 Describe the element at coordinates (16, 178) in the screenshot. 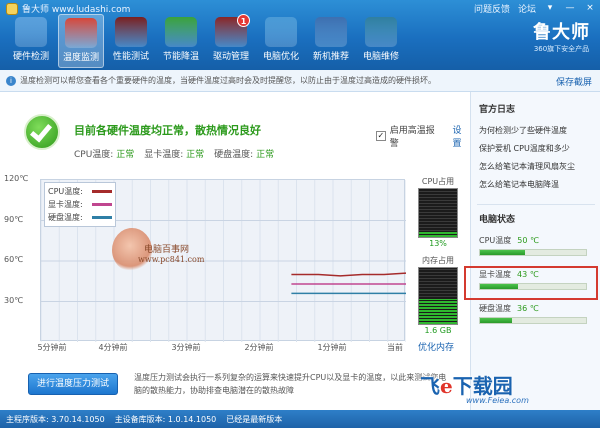

I see `y-tick-label: 120℃` at that location.